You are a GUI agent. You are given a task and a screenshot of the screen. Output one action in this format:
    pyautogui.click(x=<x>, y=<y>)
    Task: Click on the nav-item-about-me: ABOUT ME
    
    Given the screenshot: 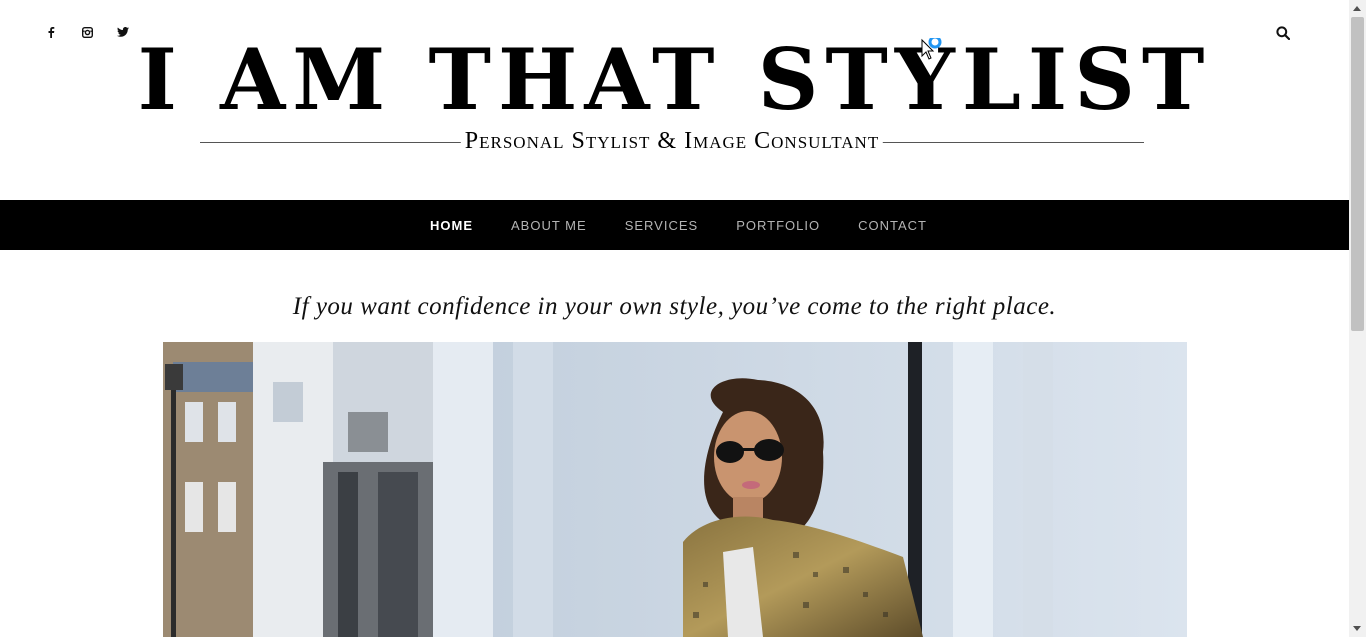 What is the action you would take?
    pyautogui.click(x=549, y=225)
    